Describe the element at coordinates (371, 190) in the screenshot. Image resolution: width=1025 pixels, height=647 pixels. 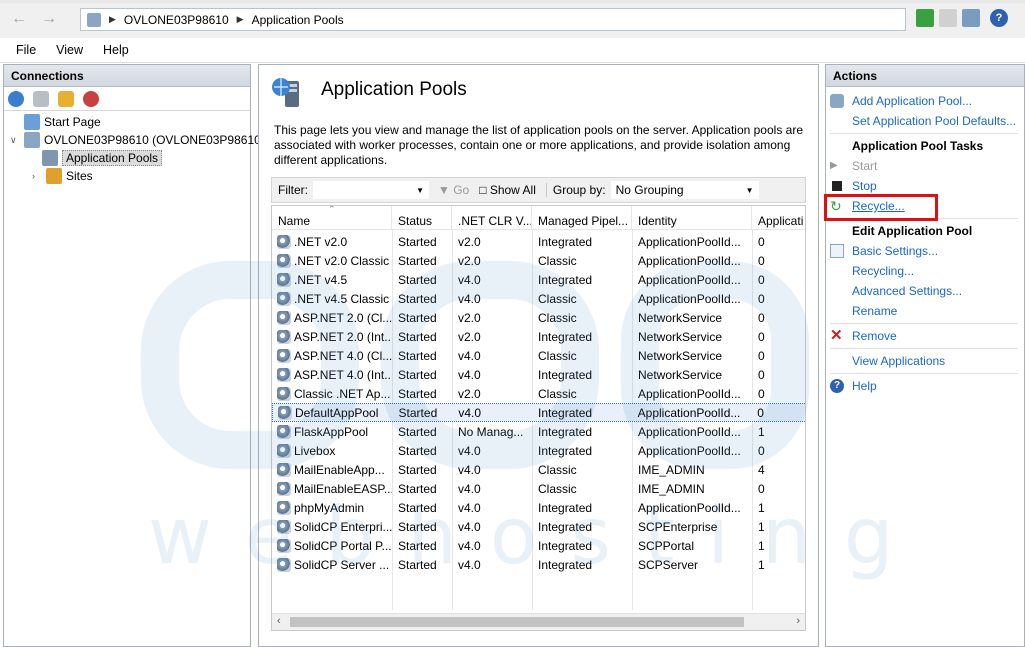
I see `filter-input: ▼` at that location.